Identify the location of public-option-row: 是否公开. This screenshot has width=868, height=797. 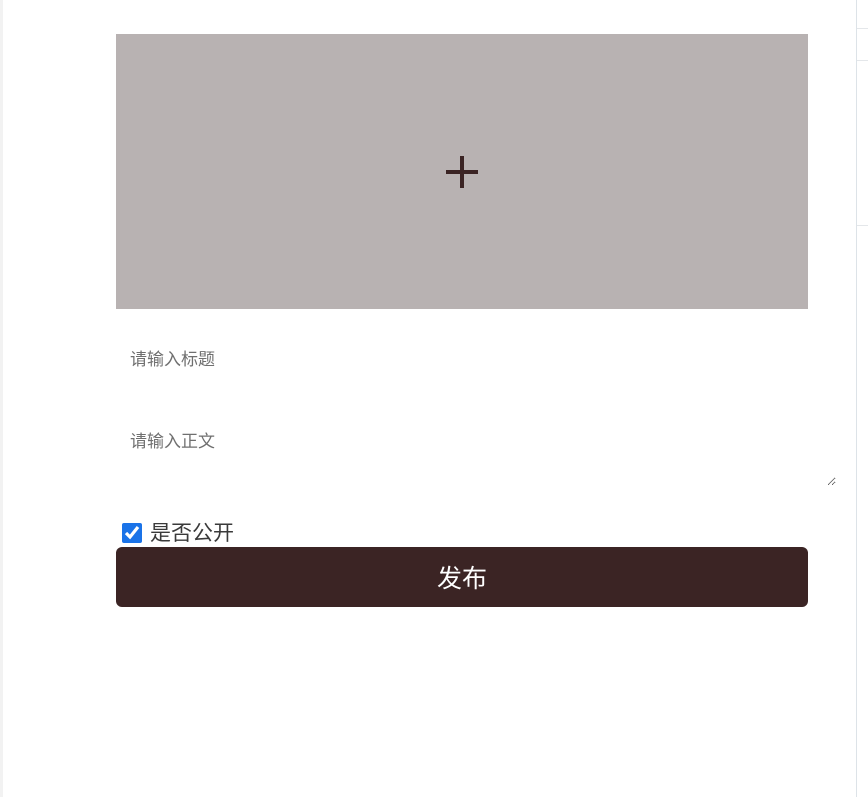
(177, 533).